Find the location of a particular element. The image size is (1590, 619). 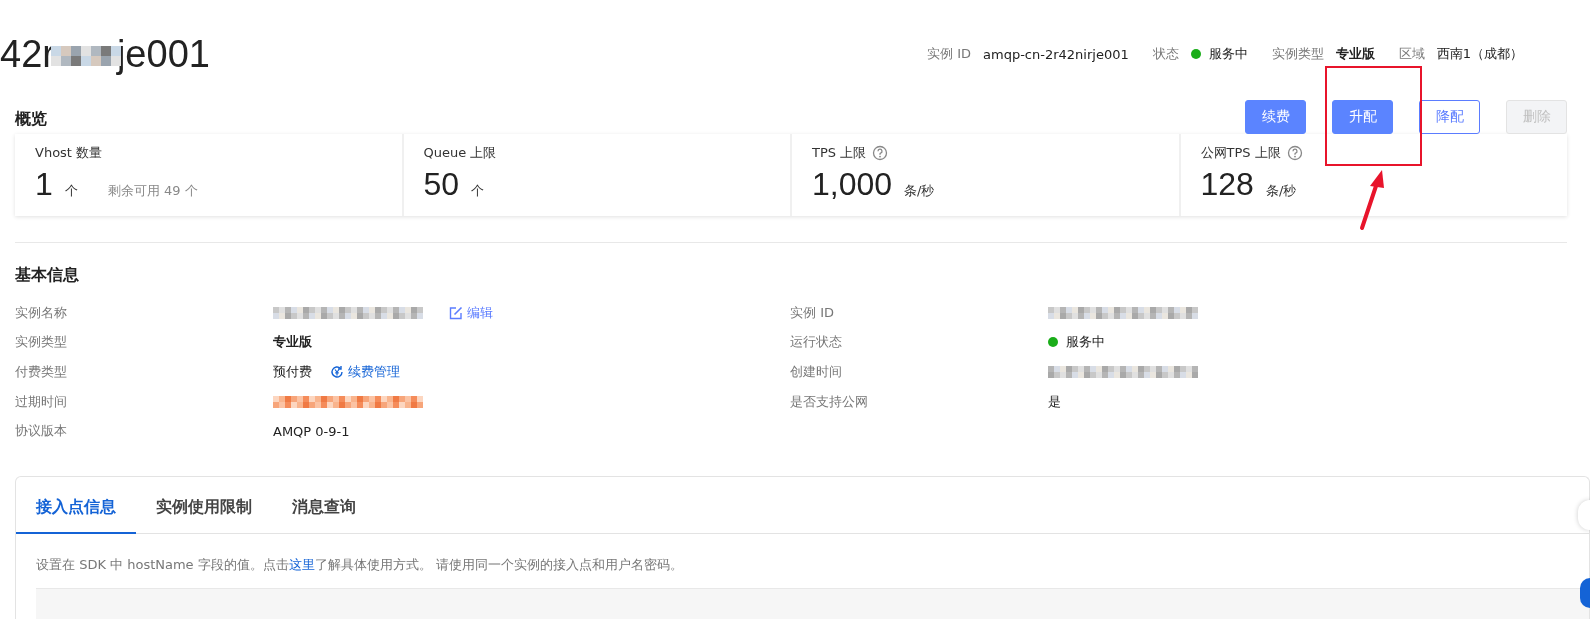

field-label: 是否支持公网 is located at coordinates (829, 401).